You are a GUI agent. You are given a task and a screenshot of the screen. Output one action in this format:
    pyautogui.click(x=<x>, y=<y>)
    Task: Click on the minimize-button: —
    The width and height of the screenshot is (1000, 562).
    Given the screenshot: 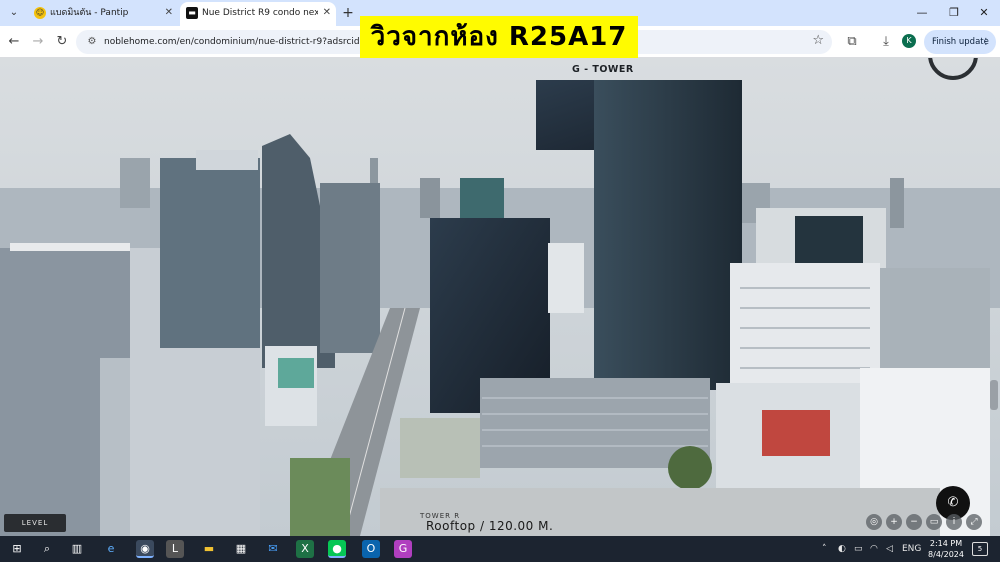 What is the action you would take?
    pyautogui.click(x=922, y=13)
    